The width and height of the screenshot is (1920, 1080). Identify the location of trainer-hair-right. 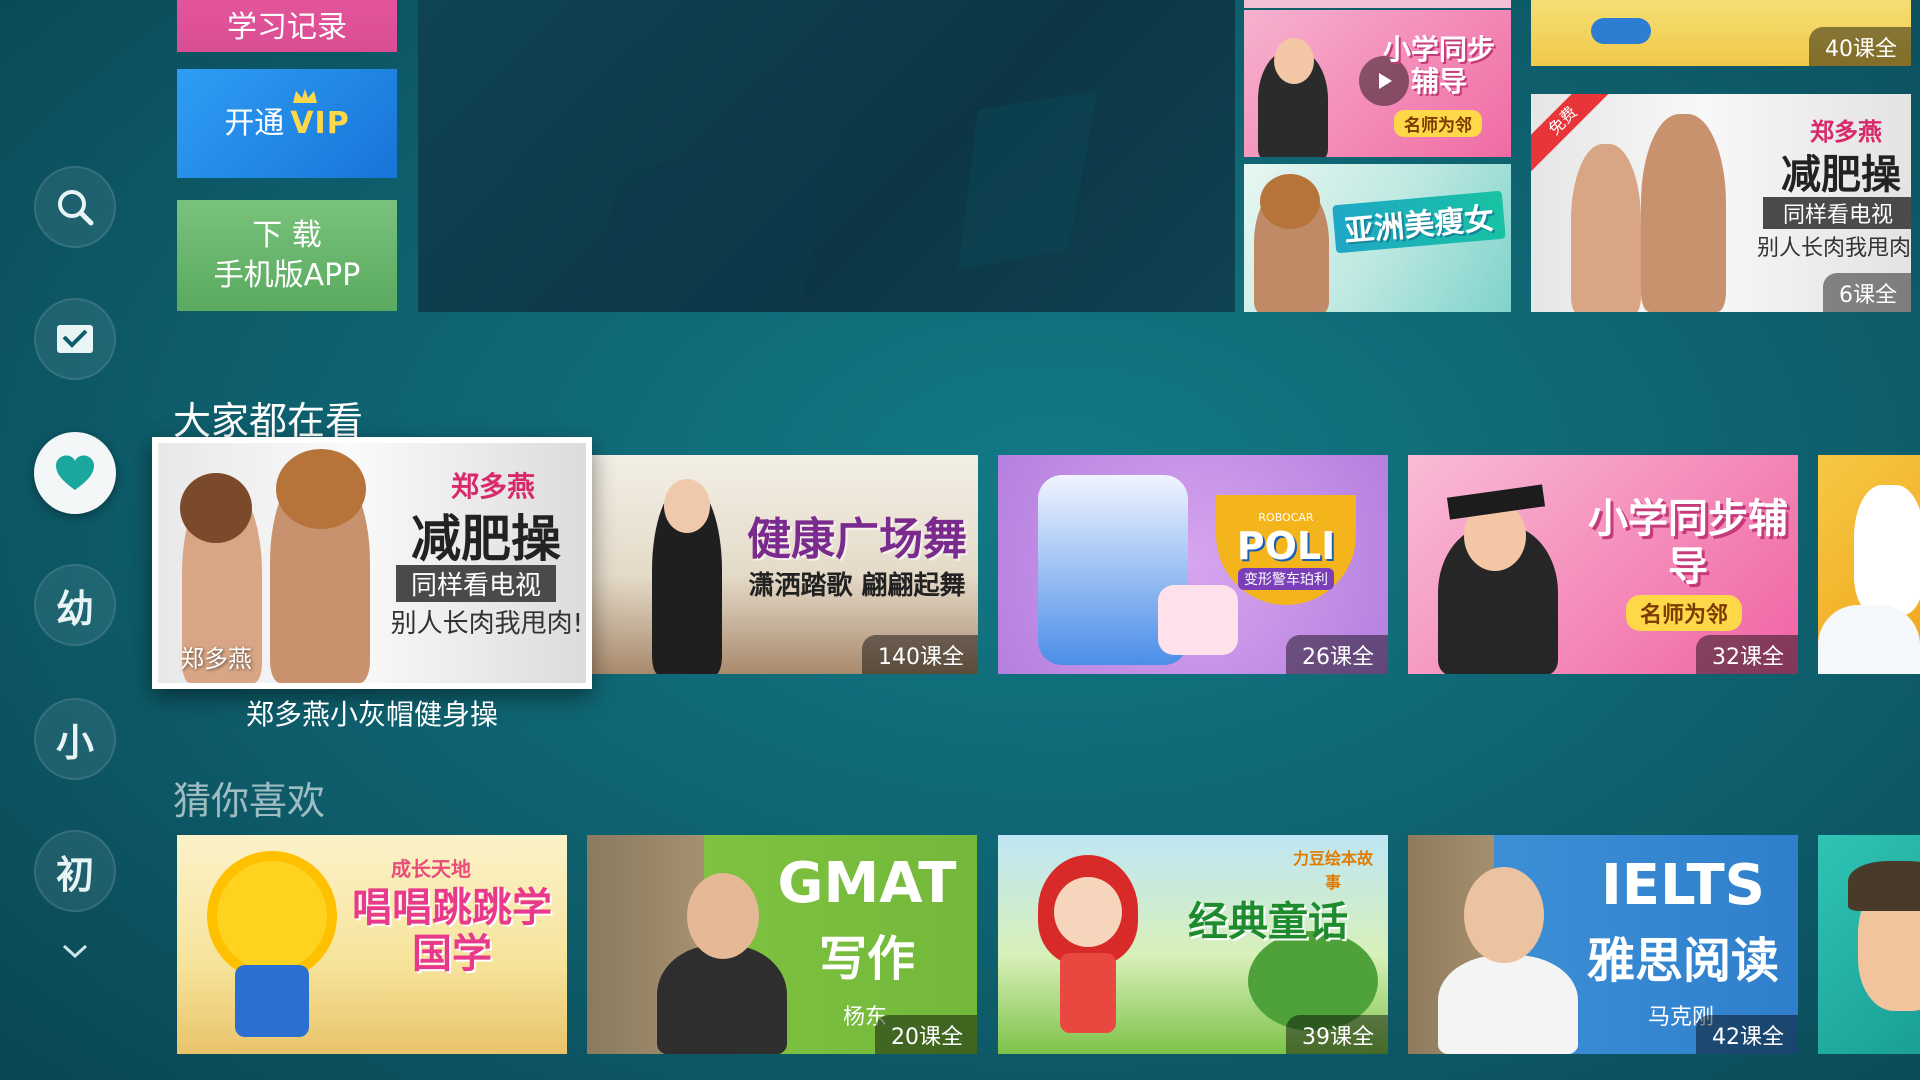
(321, 489).